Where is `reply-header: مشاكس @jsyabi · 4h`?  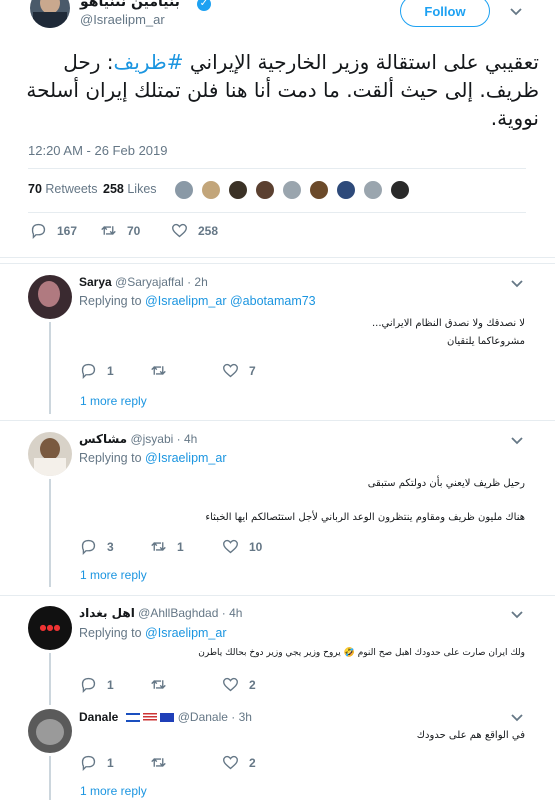 reply-header: مشاكس @jsyabi · 4h is located at coordinates (138, 439).